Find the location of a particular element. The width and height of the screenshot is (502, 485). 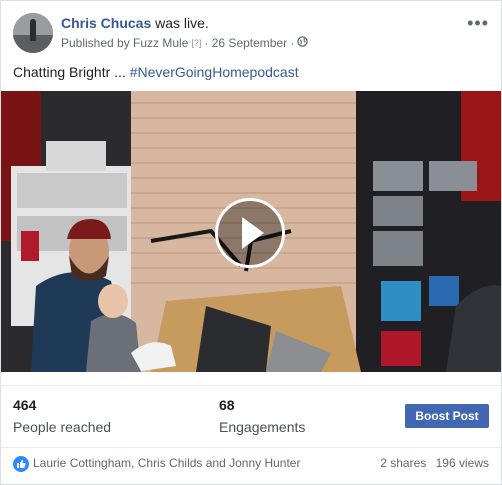

hashtag-link: #NeverGoingHomepodcast is located at coordinates (214, 72).